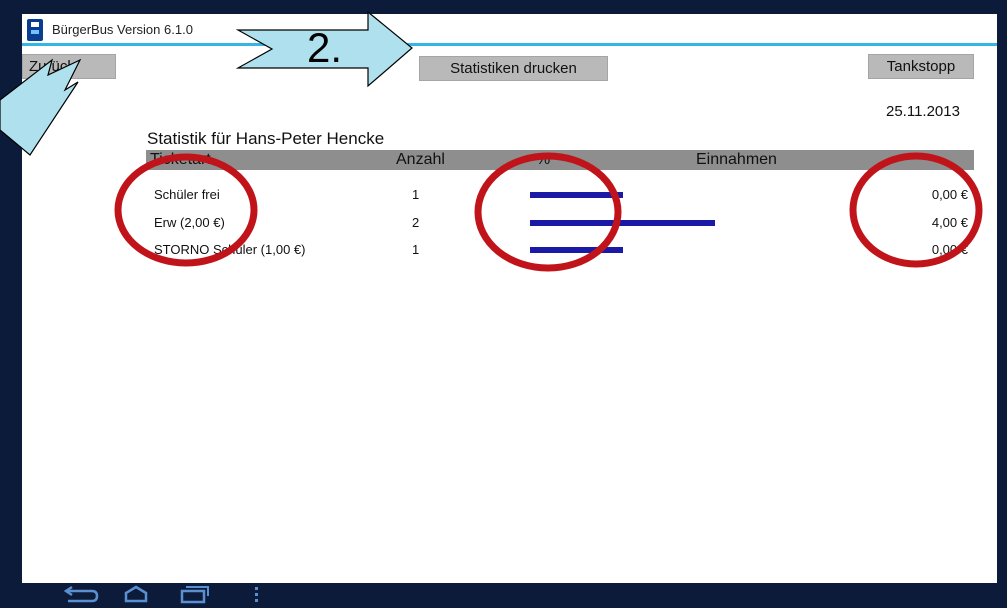 The image size is (1007, 608). What do you see at coordinates (186, 210) in the screenshot?
I see `annotation-circle-ticketart` at bounding box center [186, 210].